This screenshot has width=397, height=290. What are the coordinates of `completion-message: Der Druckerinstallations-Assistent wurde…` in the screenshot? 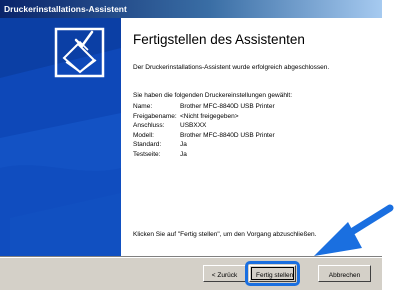 It's located at (231, 67).